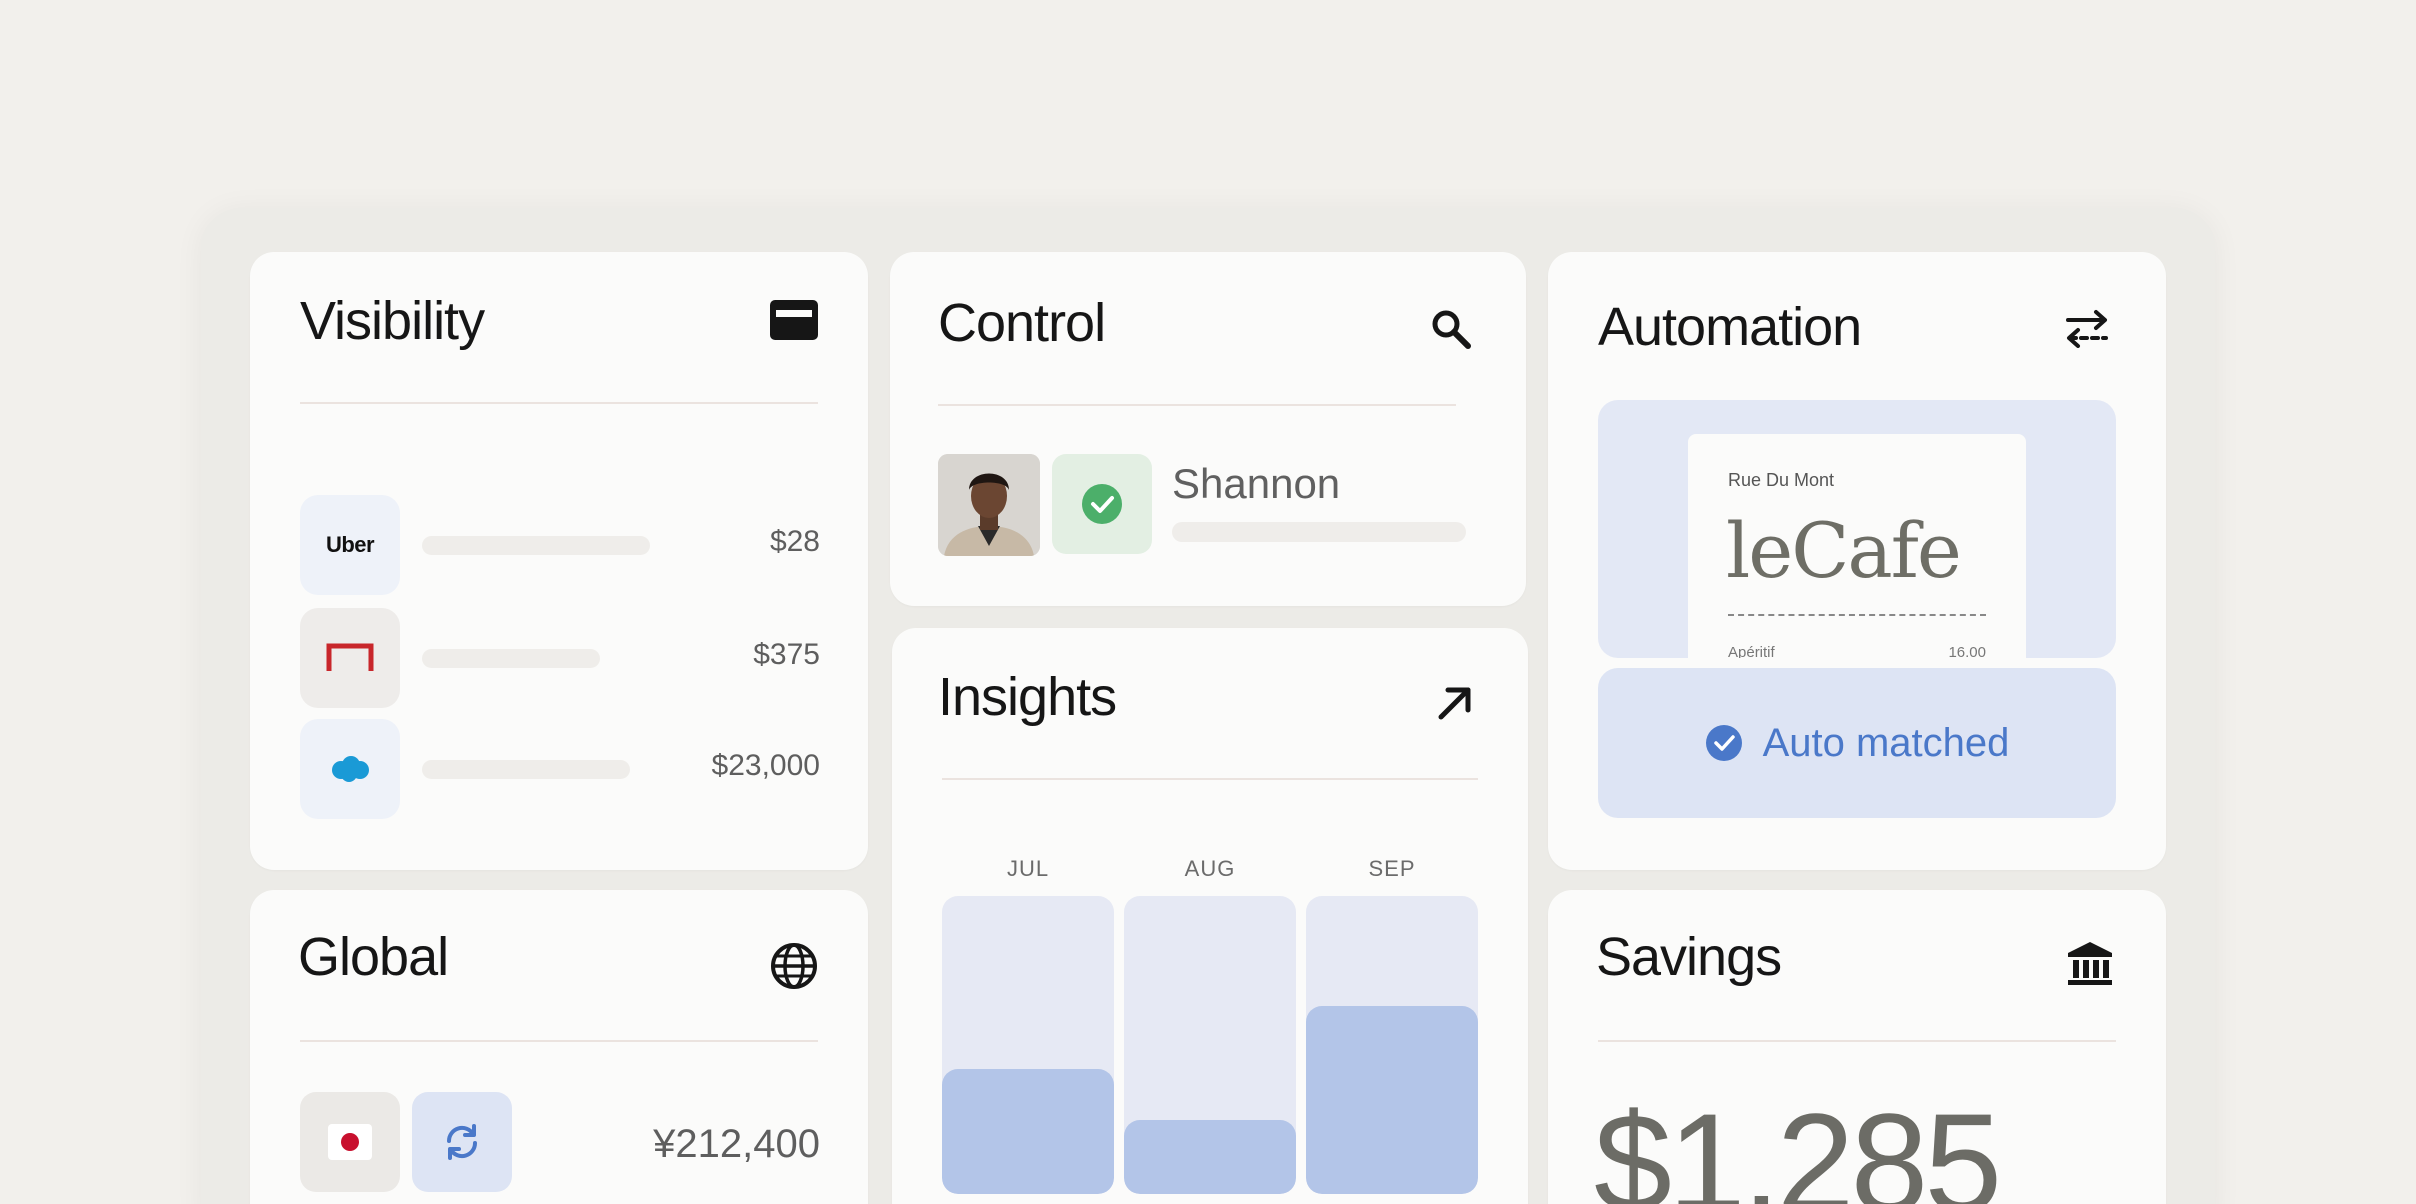 The image size is (2416, 1204). Describe the element at coordinates (559, 1041) in the screenshot. I see `global-divider` at that location.